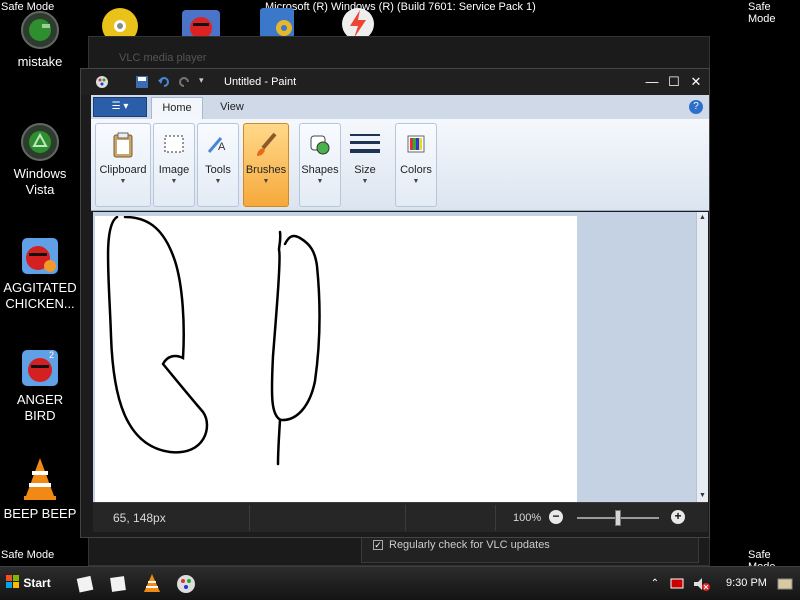 The width and height of the screenshot is (800, 600). I want to click on brush-icon, so click(266, 145).